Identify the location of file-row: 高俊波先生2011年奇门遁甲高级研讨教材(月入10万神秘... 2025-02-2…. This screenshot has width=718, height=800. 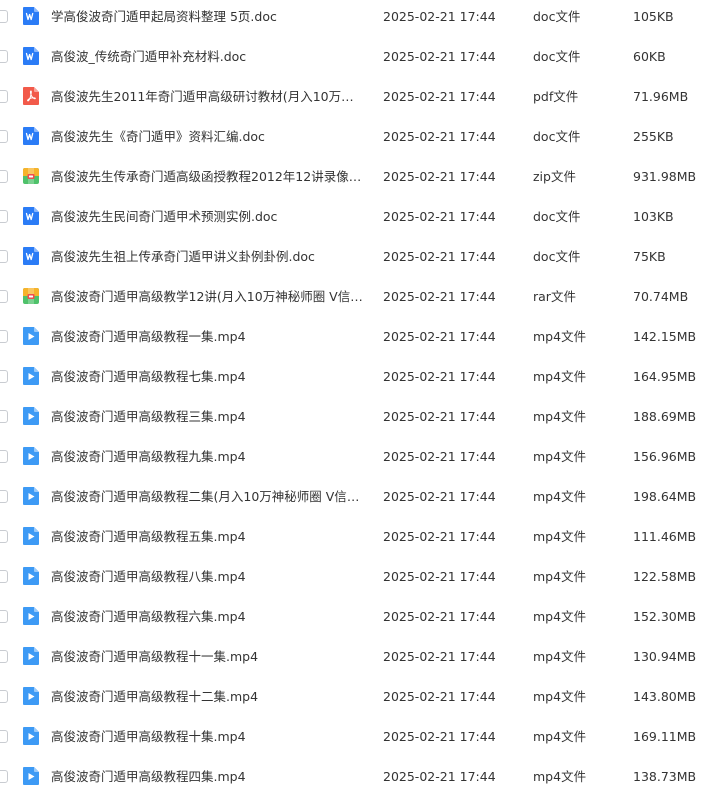
(359, 100).